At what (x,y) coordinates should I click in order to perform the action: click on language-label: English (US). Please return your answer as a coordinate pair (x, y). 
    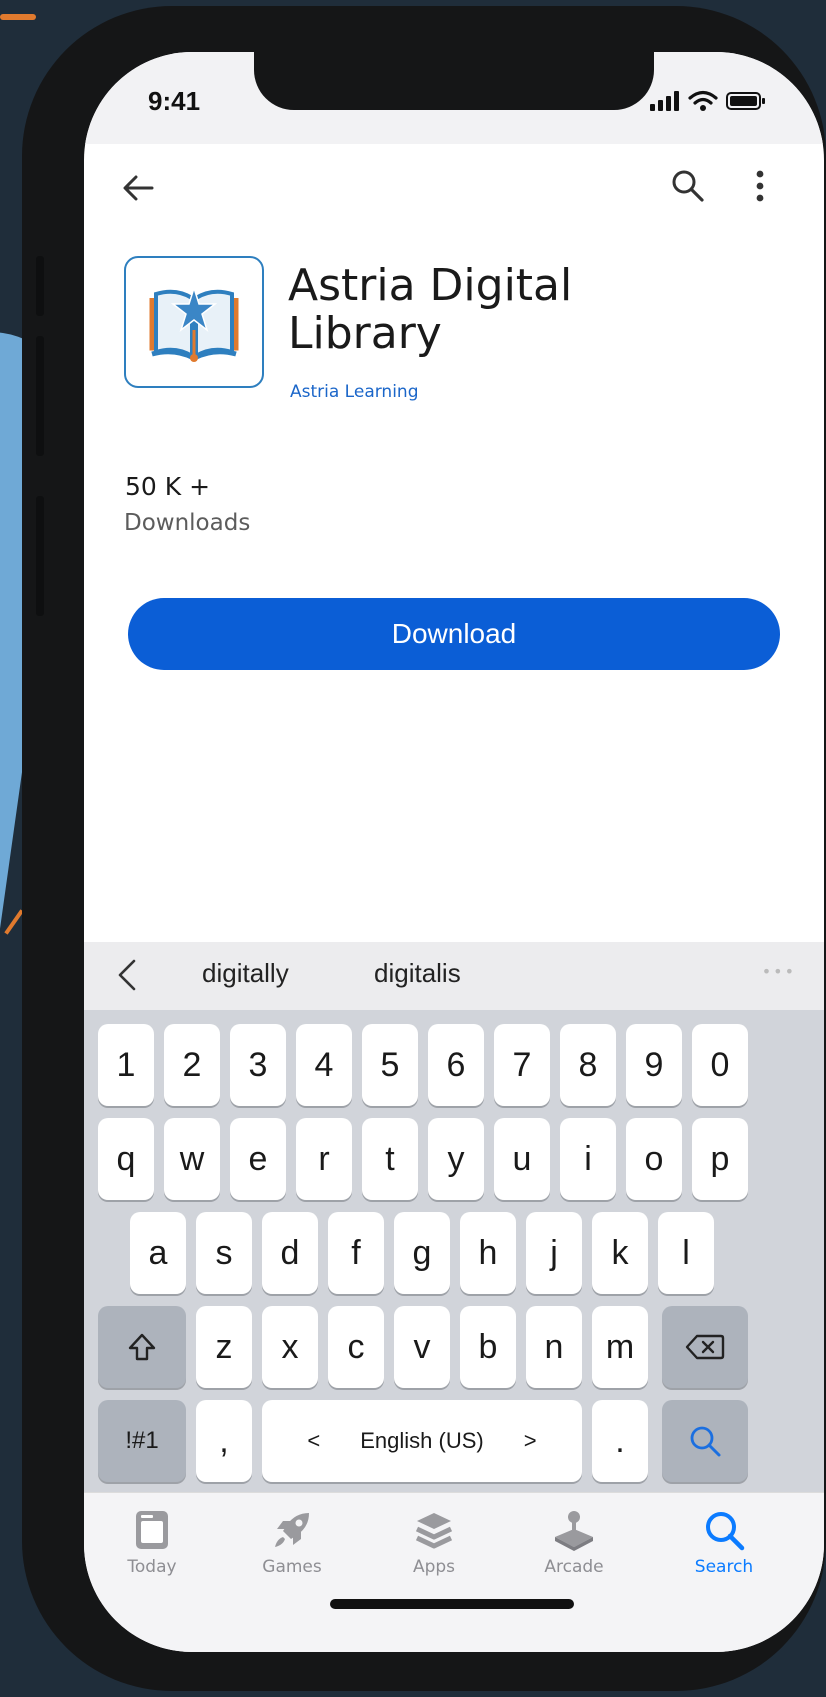
    Looking at the image, I should click on (422, 1440).